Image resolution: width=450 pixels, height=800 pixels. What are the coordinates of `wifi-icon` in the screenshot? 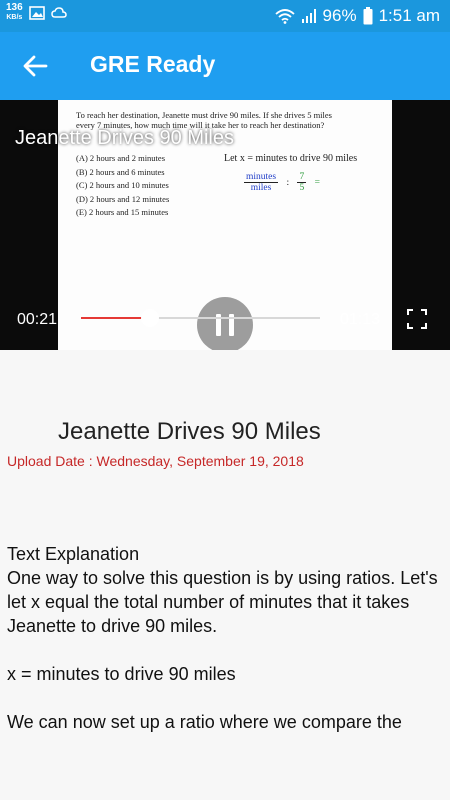 It's located at (284, 16).